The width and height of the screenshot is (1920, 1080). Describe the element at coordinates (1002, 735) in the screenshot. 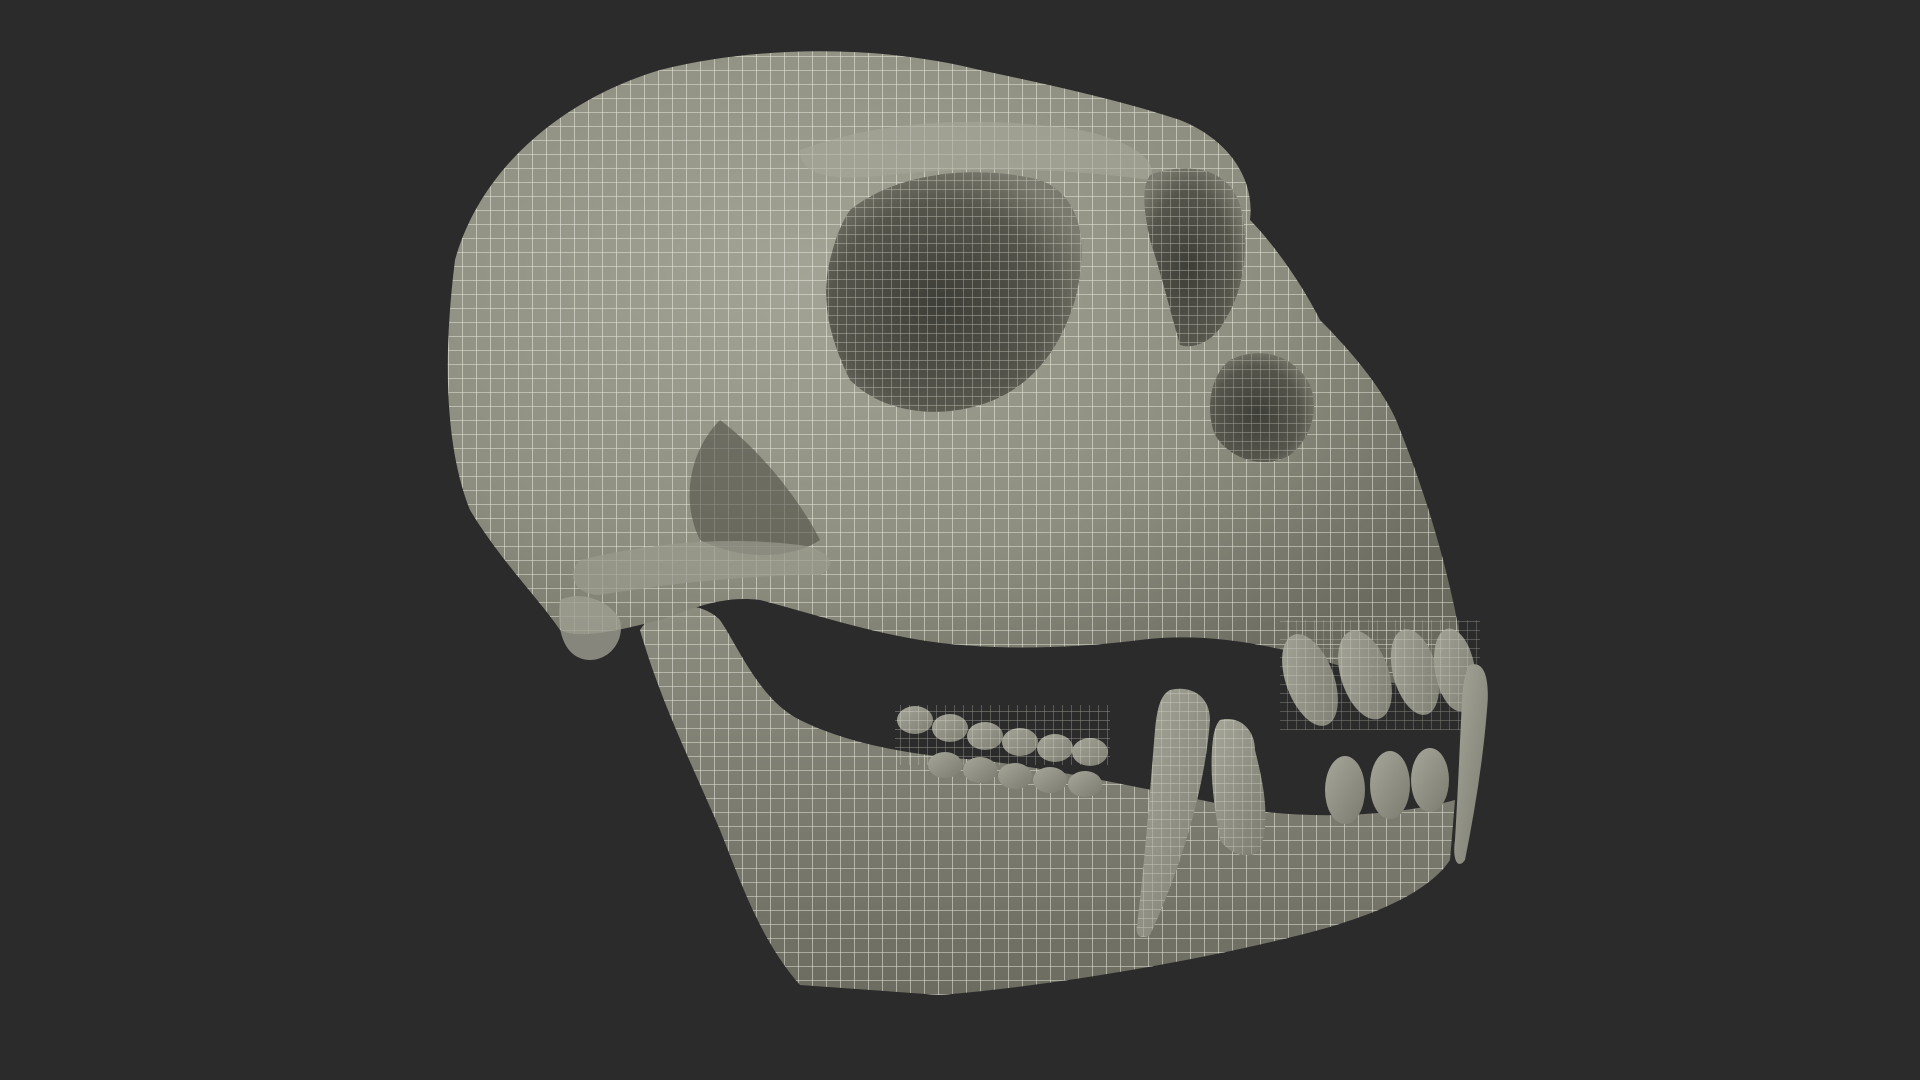

I see `upper-molars` at that location.